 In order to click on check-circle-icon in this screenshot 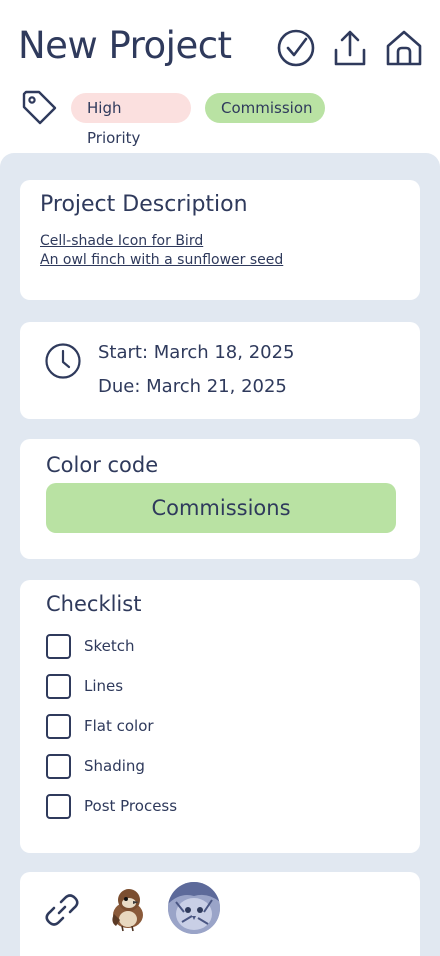, I will do `click(296, 48)`.